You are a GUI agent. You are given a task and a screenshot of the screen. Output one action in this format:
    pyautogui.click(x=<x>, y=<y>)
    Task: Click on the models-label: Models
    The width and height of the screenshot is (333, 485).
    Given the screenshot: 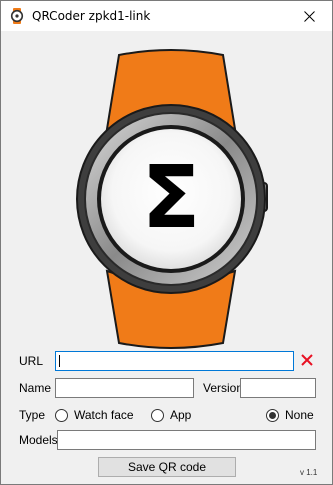 What is the action you would take?
    pyautogui.click(x=38, y=440)
    